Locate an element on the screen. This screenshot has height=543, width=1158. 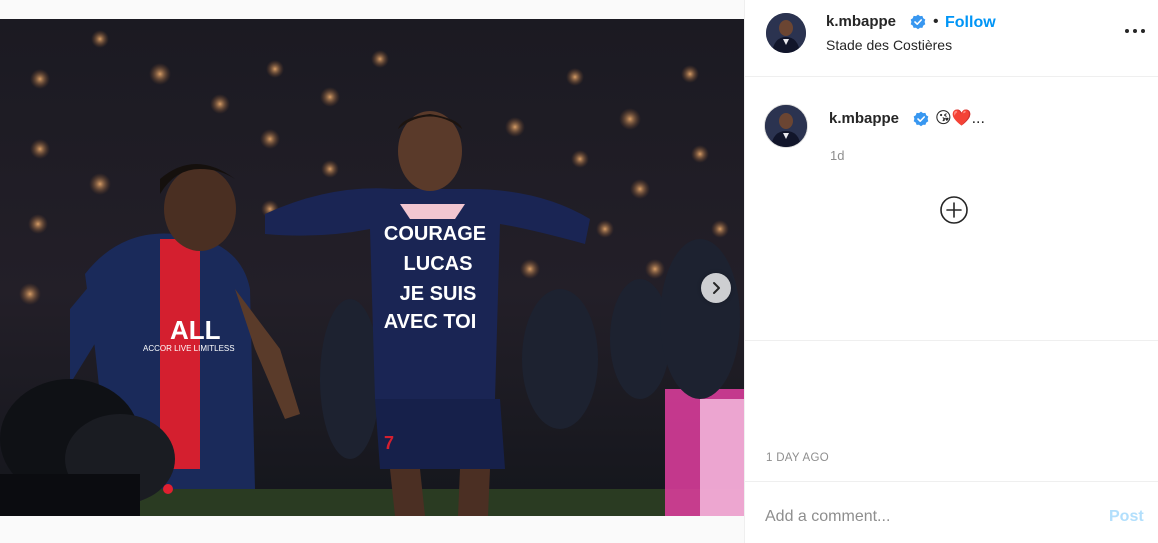
author-avatar is located at coordinates (786, 33).